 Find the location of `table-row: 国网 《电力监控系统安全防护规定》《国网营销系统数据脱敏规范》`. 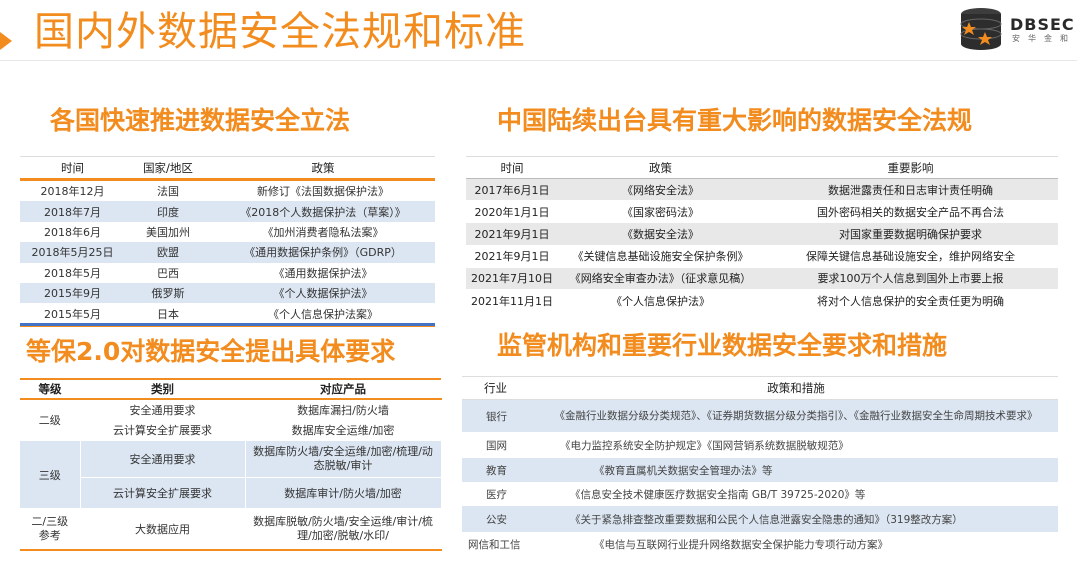

table-row: 国网 《电力监控系统安全防护规定》《国网营销系统数据脱敏规范》 is located at coordinates (760, 445).